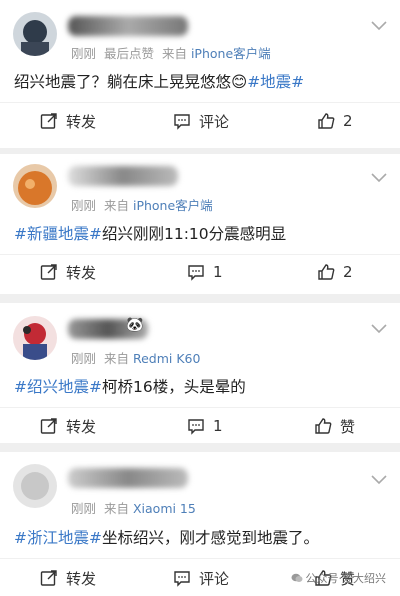 Image resolution: width=400 pixels, height=596 pixels. Describe the element at coordinates (275, 82) in the screenshot. I see `hashtag-link: #地震#` at that location.